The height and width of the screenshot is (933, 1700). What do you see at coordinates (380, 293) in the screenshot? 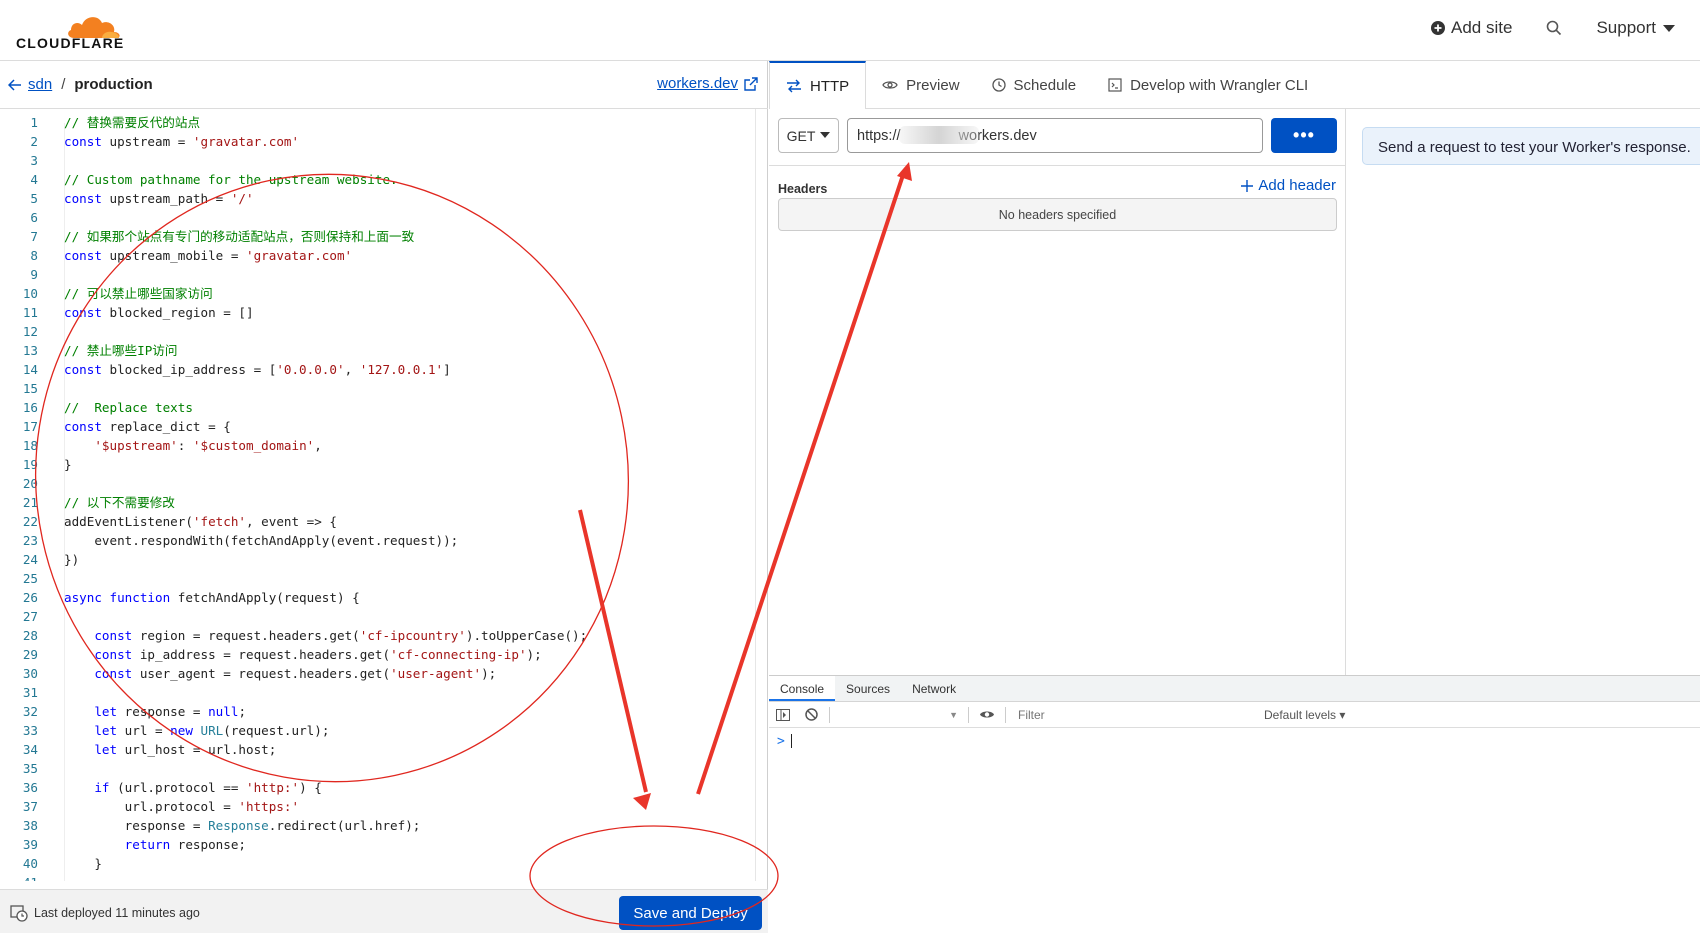
I see `code-line: 10 // 可以禁止哪些国家访问` at bounding box center [380, 293].